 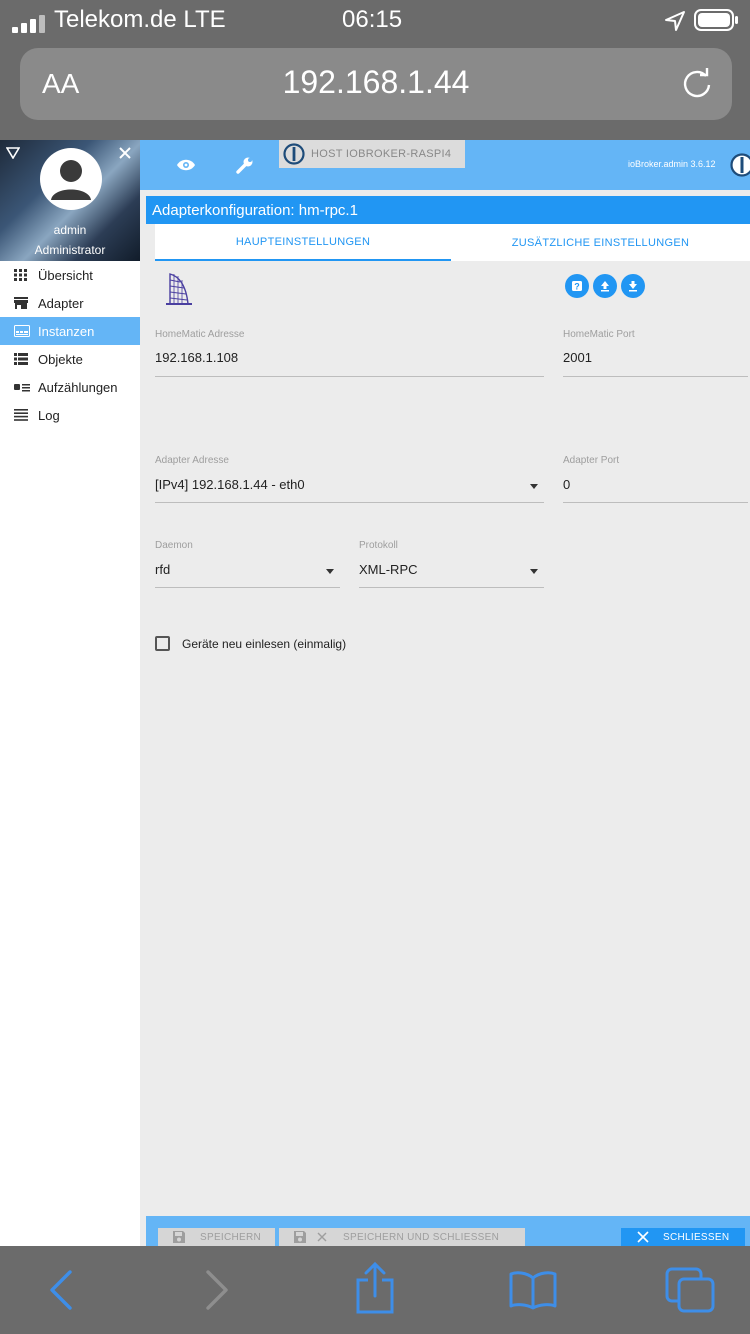 I want to click on instances-icon, so click(x=22, y=331).